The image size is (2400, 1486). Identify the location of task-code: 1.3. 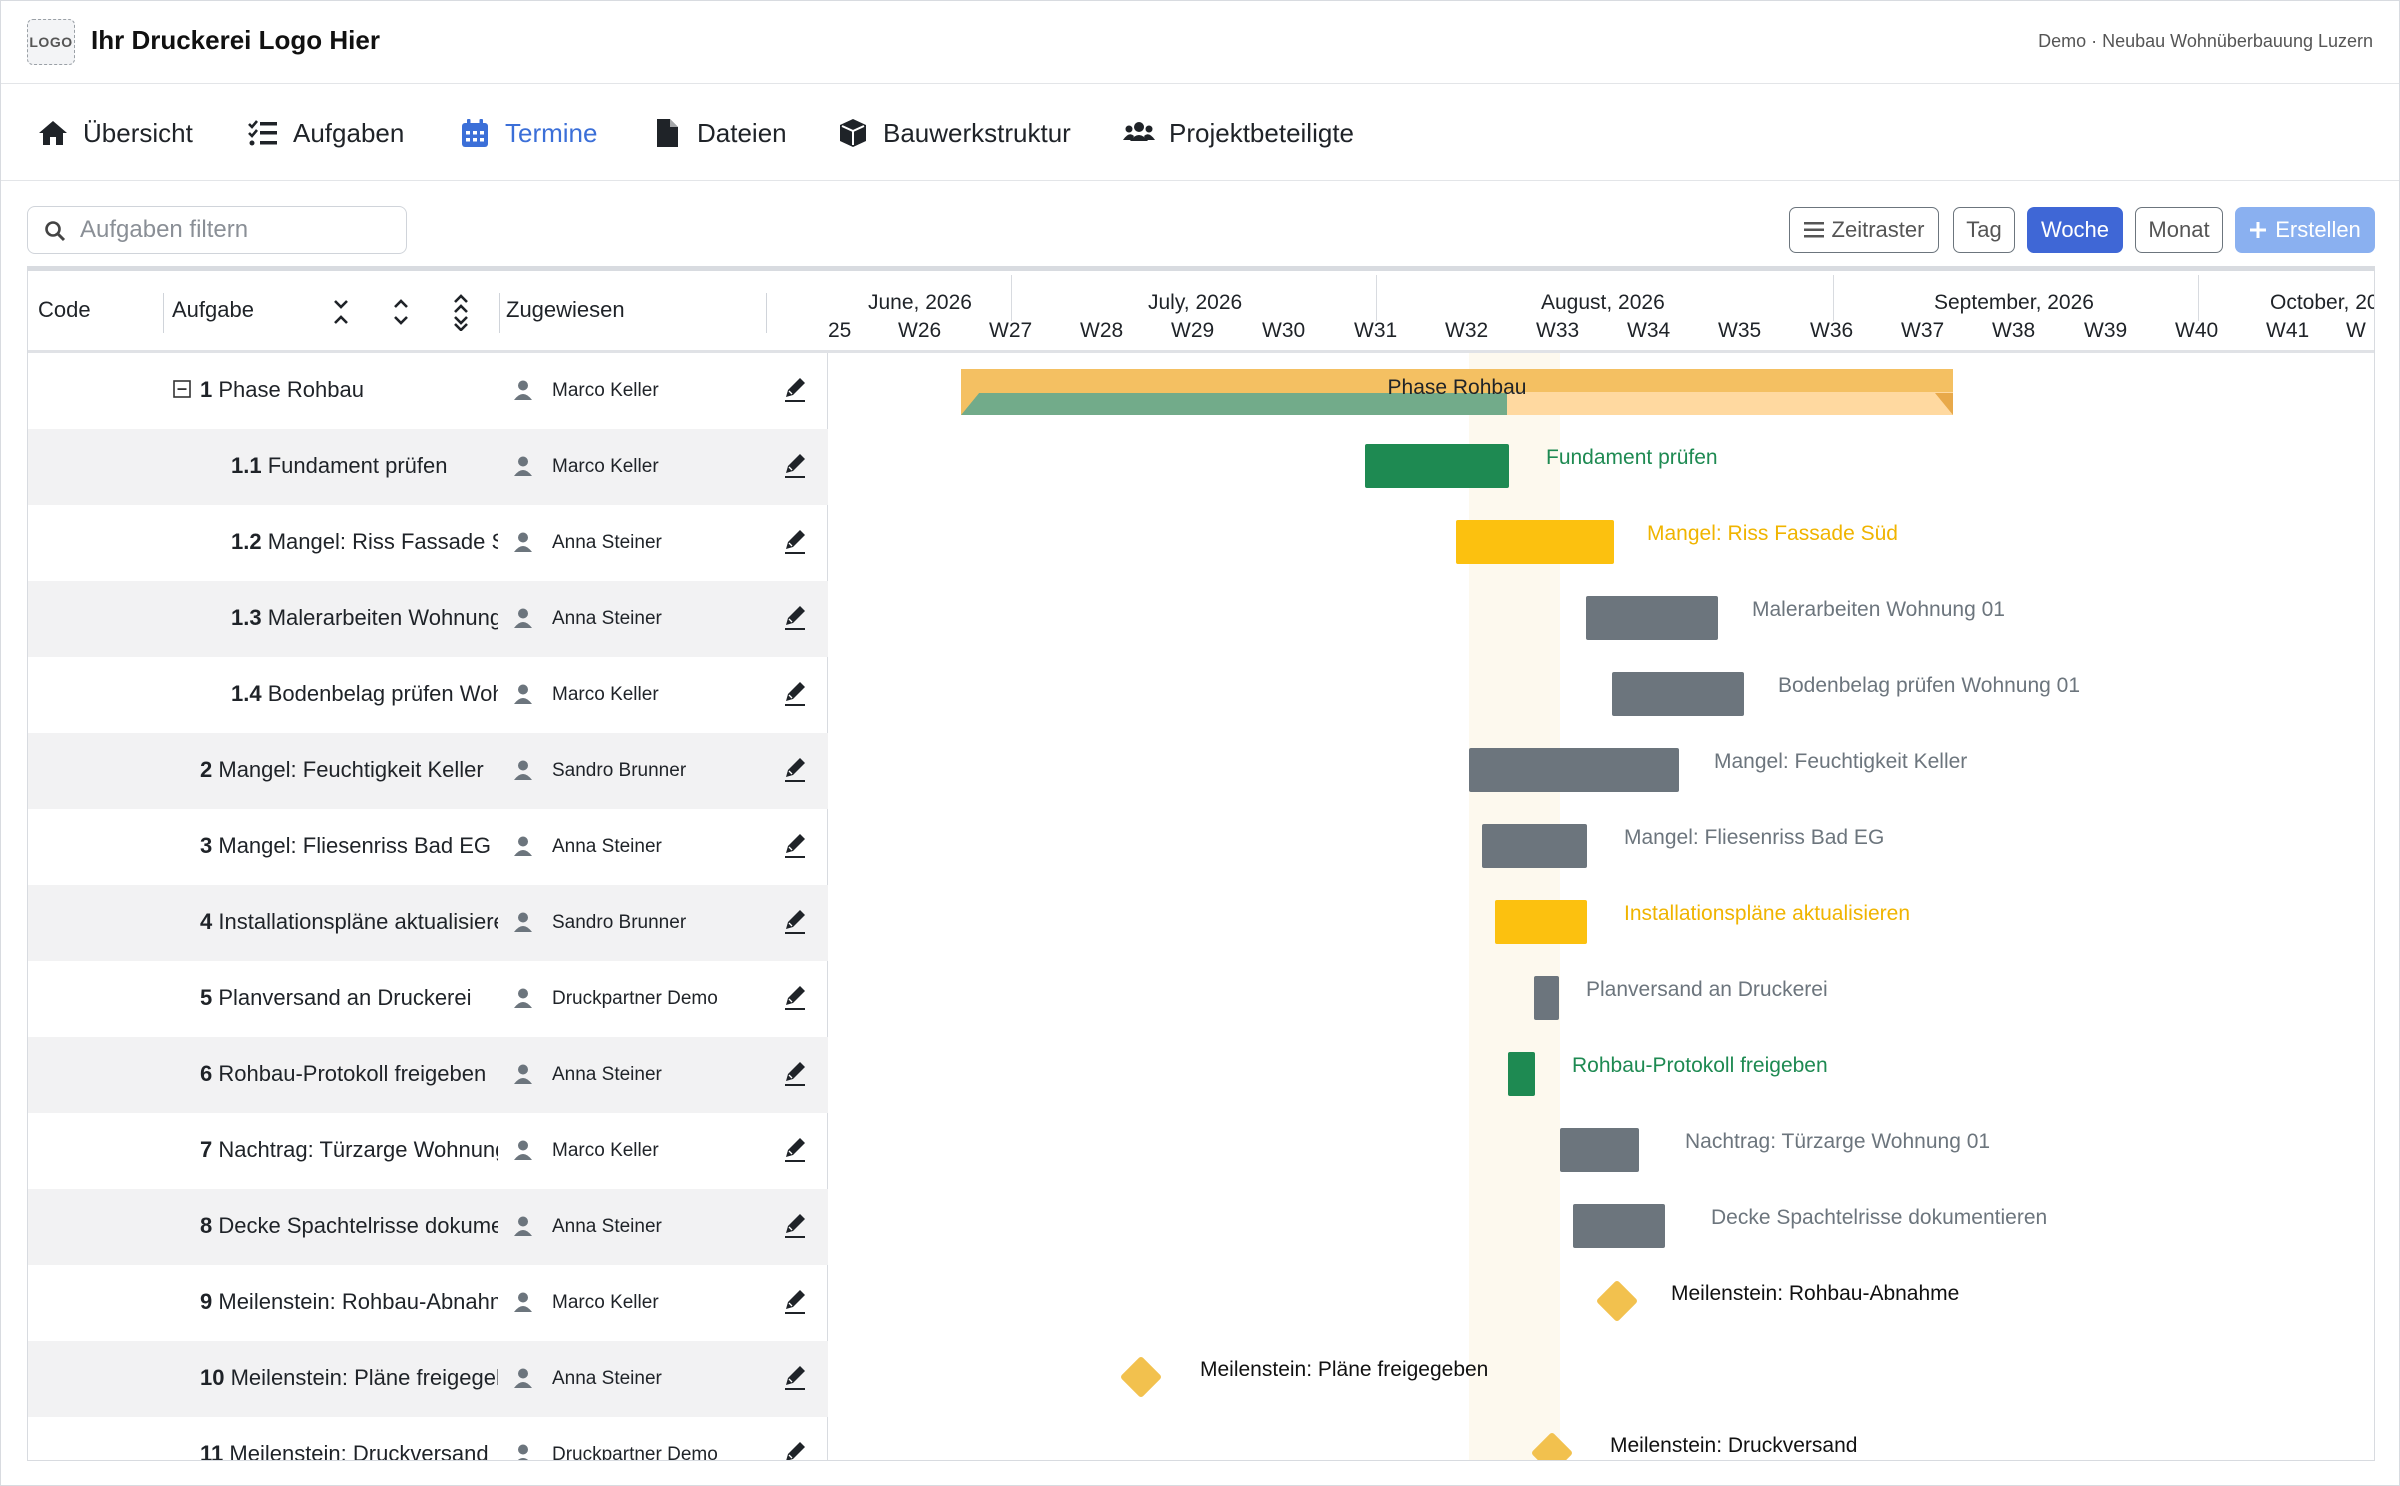
(246, 617).